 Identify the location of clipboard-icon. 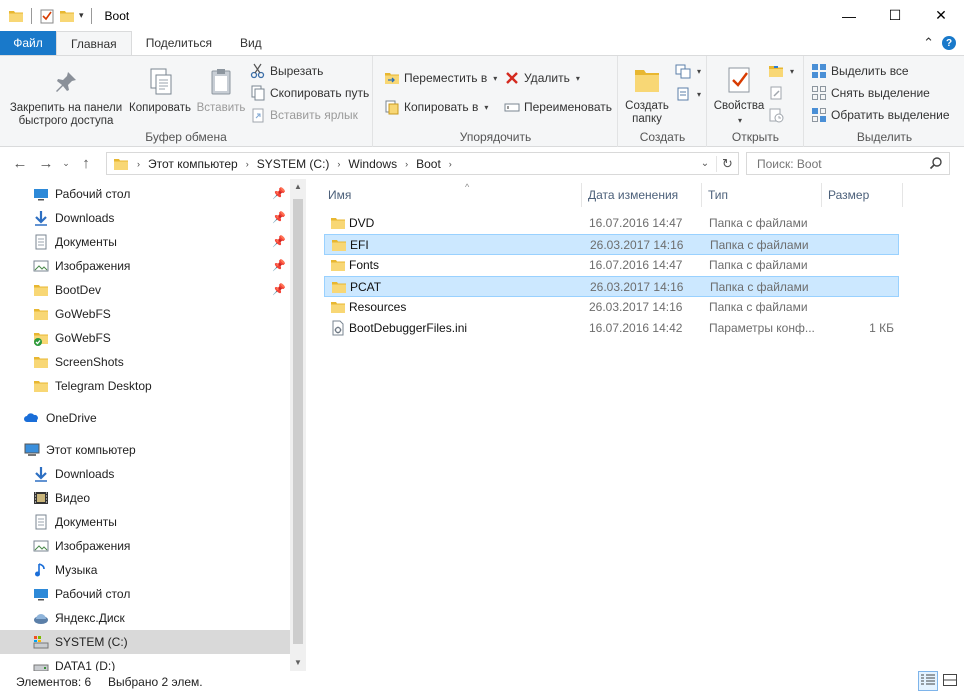
(221, 82).